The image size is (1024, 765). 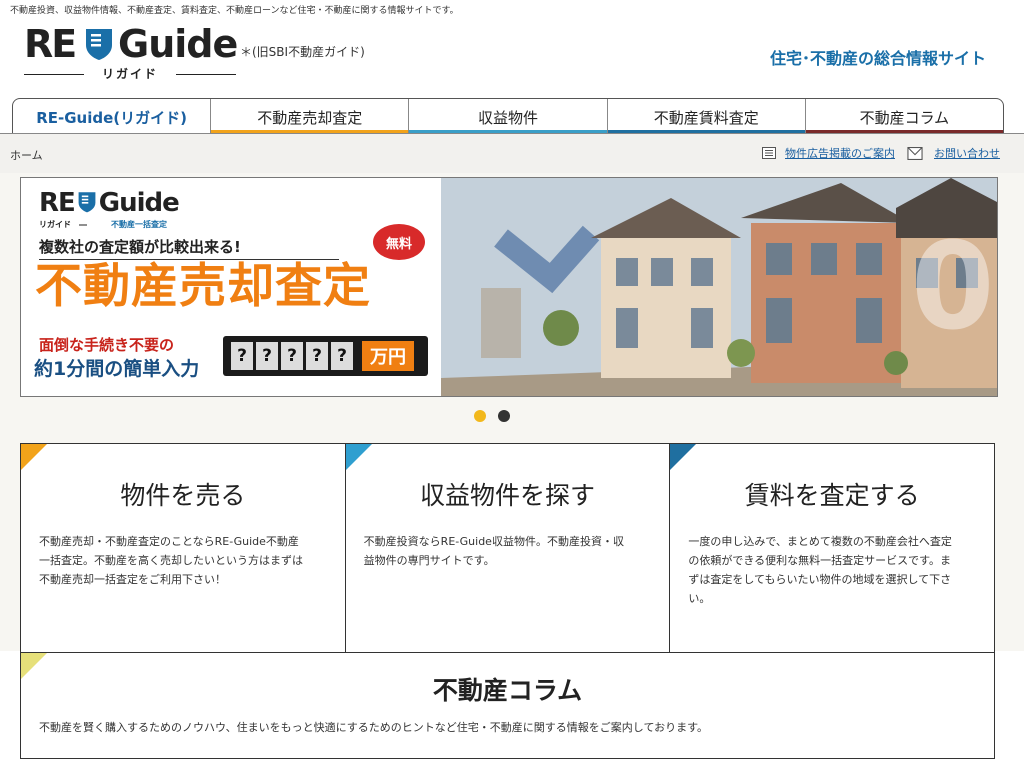 I want to click on site-tagline: 住宅･不動産の総合情報サイト, so click(x=877, y=58).